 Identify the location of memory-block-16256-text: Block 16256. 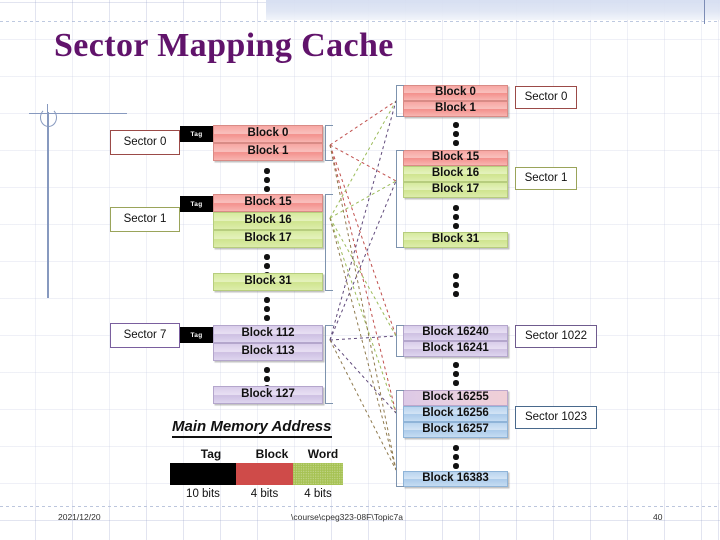
(455, 413).